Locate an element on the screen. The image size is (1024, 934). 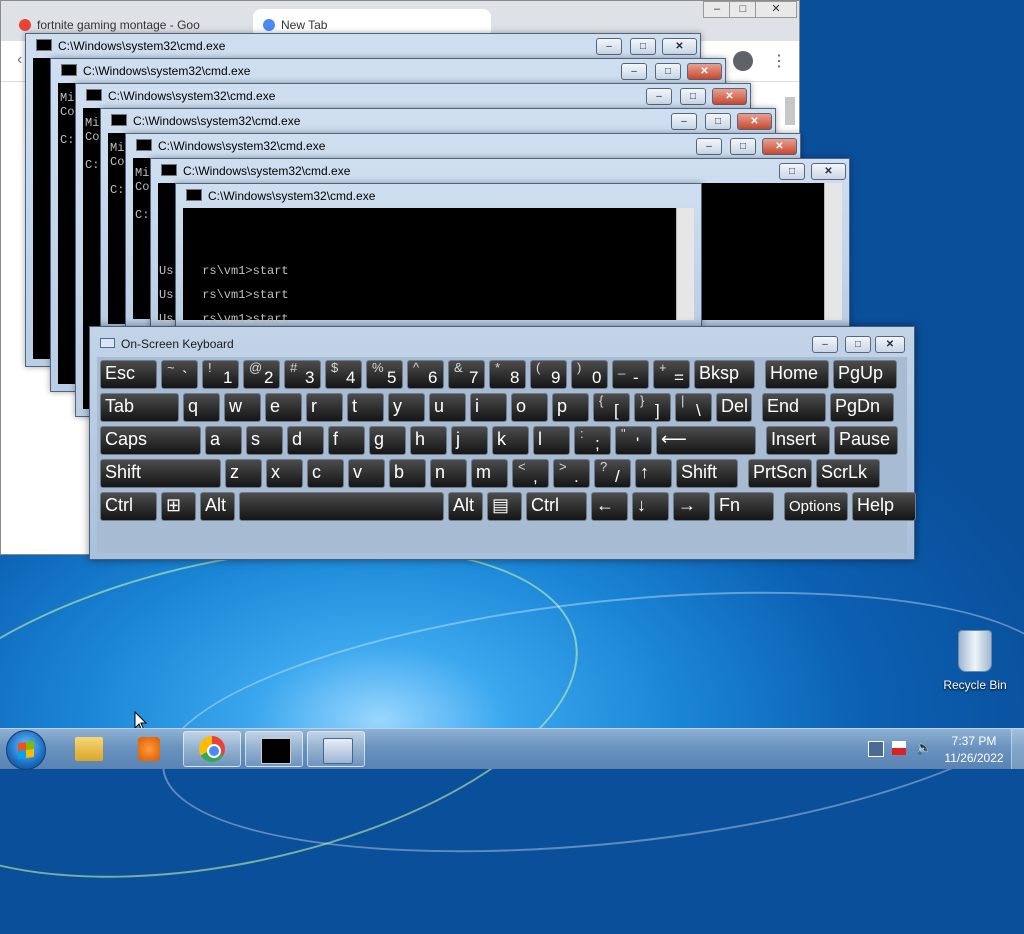
key-r: r is located at coordinates (324, 407).